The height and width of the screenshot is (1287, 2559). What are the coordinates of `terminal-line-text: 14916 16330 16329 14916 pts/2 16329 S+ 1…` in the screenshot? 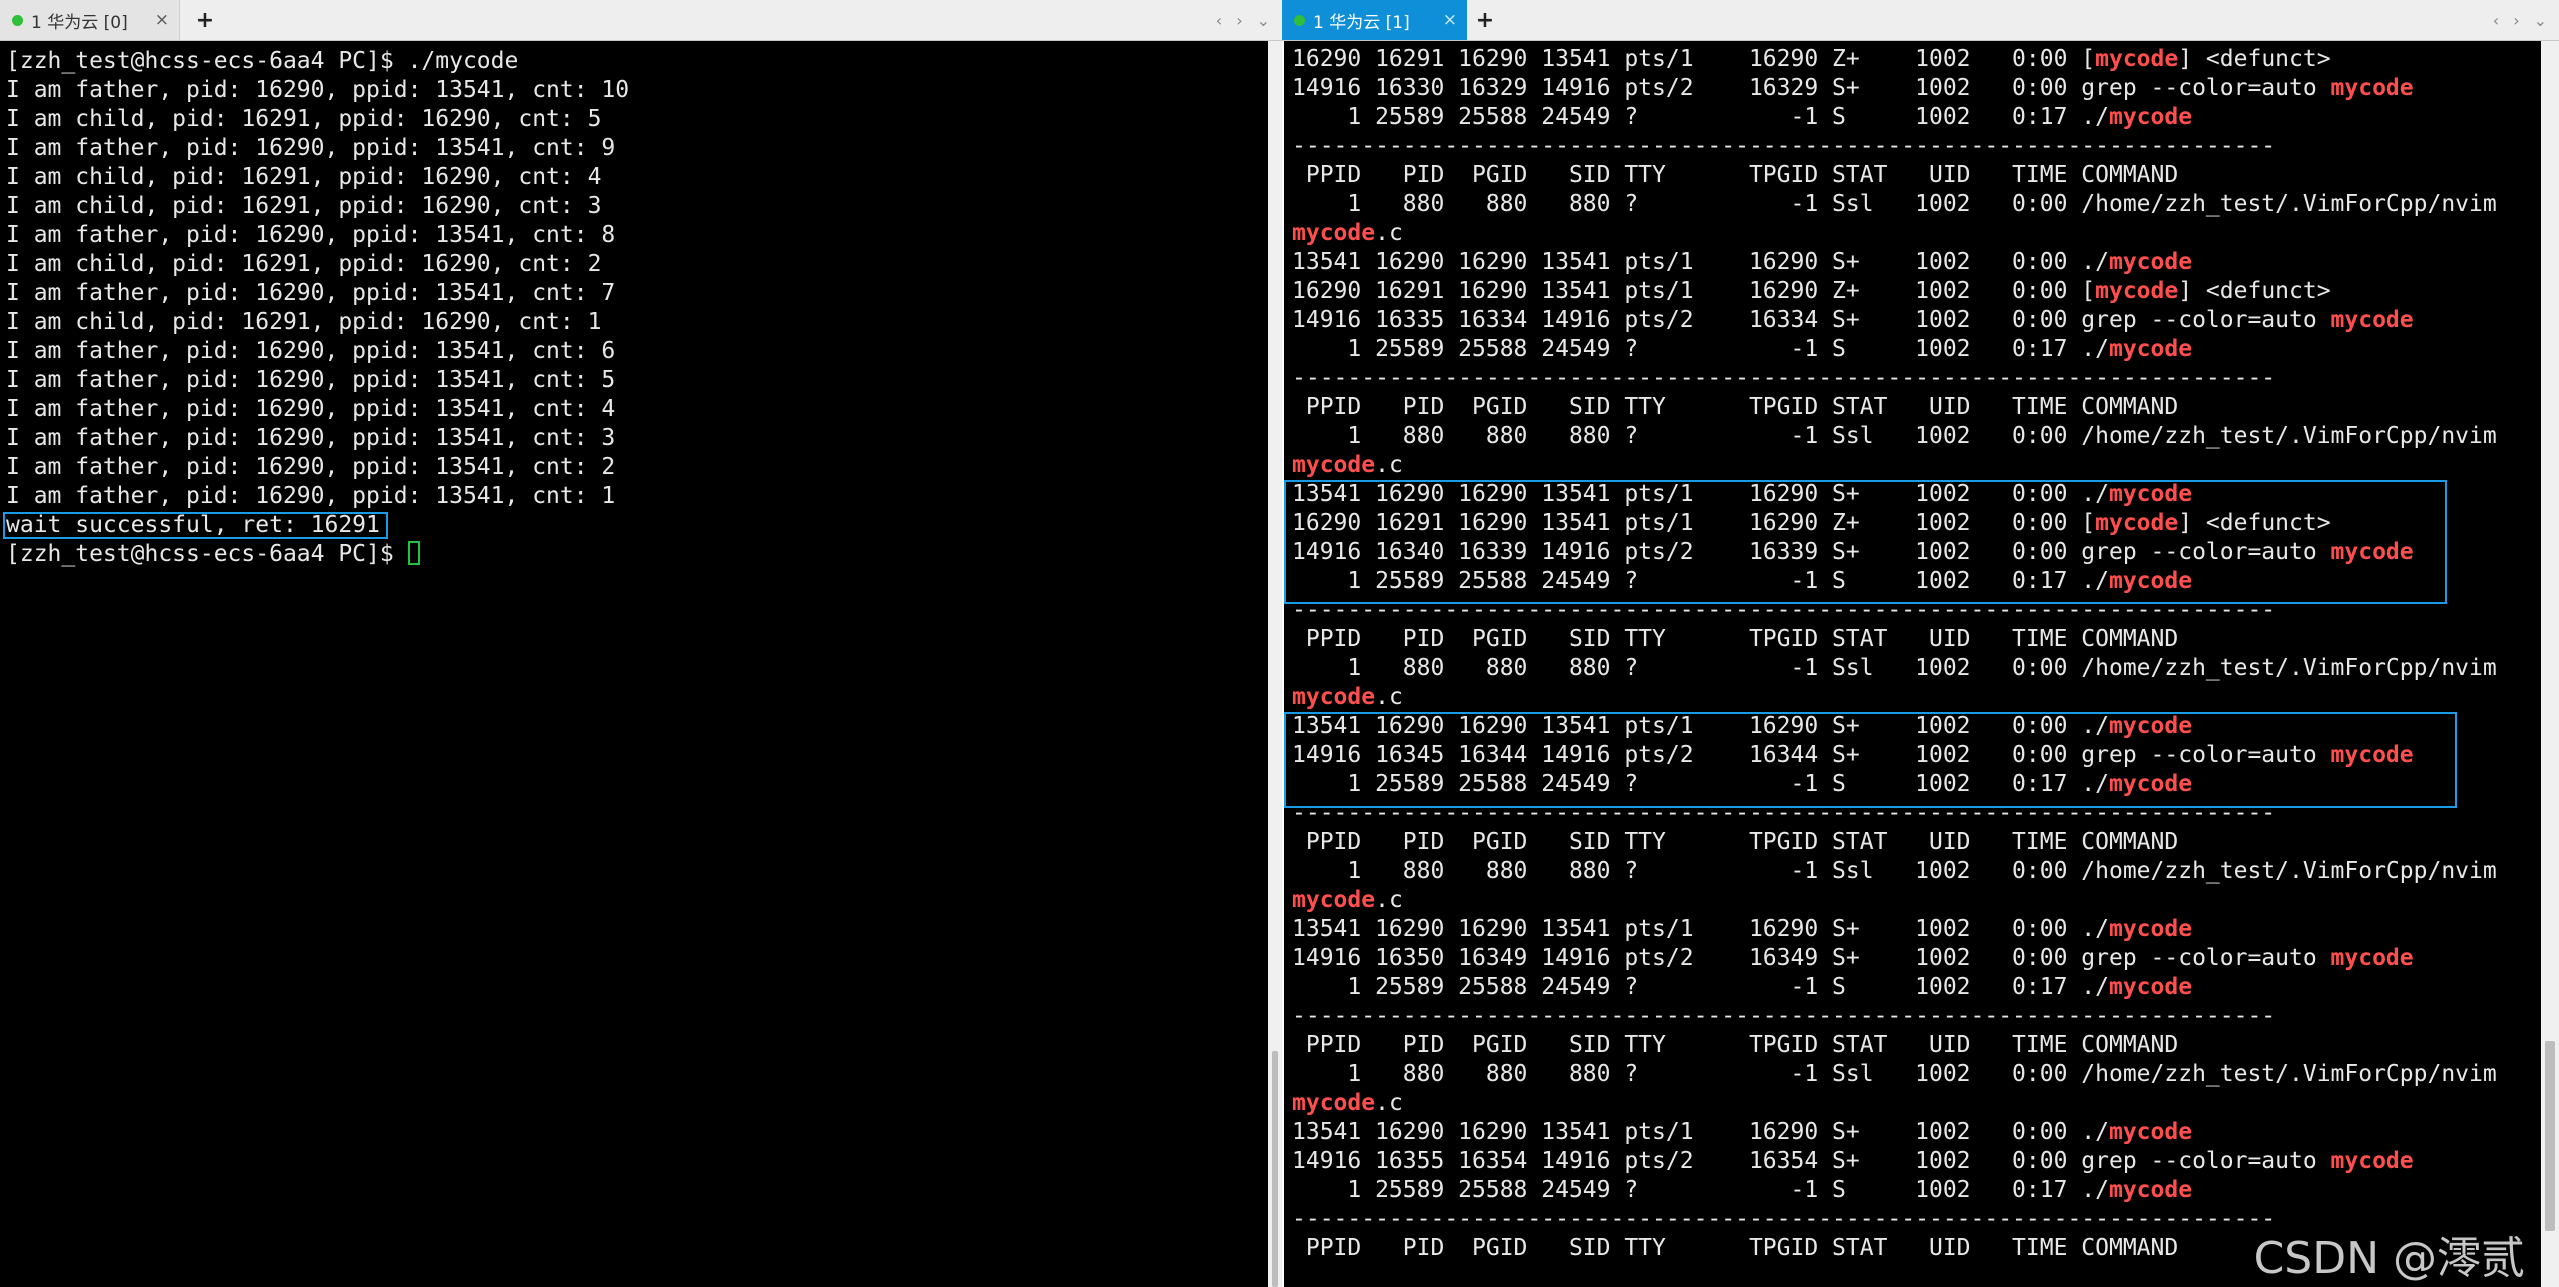 It's located at (1811, 88).